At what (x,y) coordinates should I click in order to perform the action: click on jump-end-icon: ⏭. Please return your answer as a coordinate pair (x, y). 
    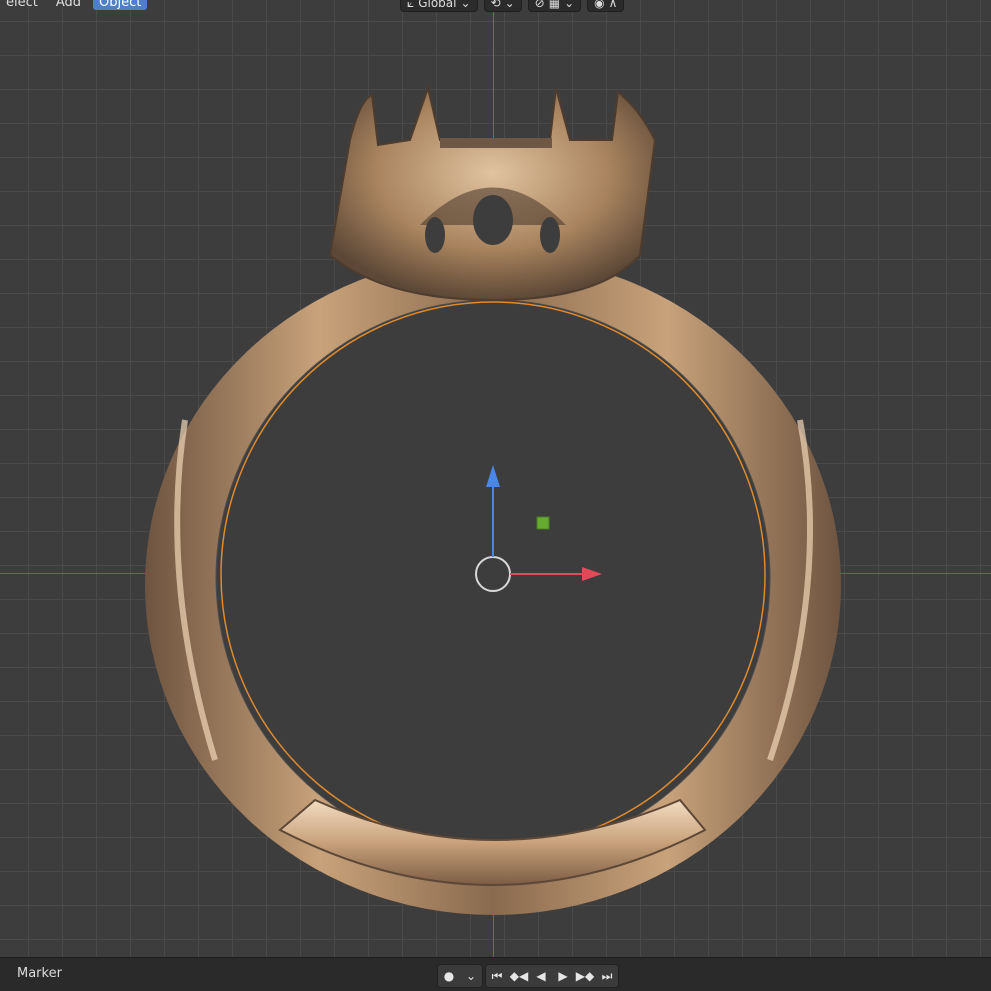
    Looking at the image, I should click on (607, 976).